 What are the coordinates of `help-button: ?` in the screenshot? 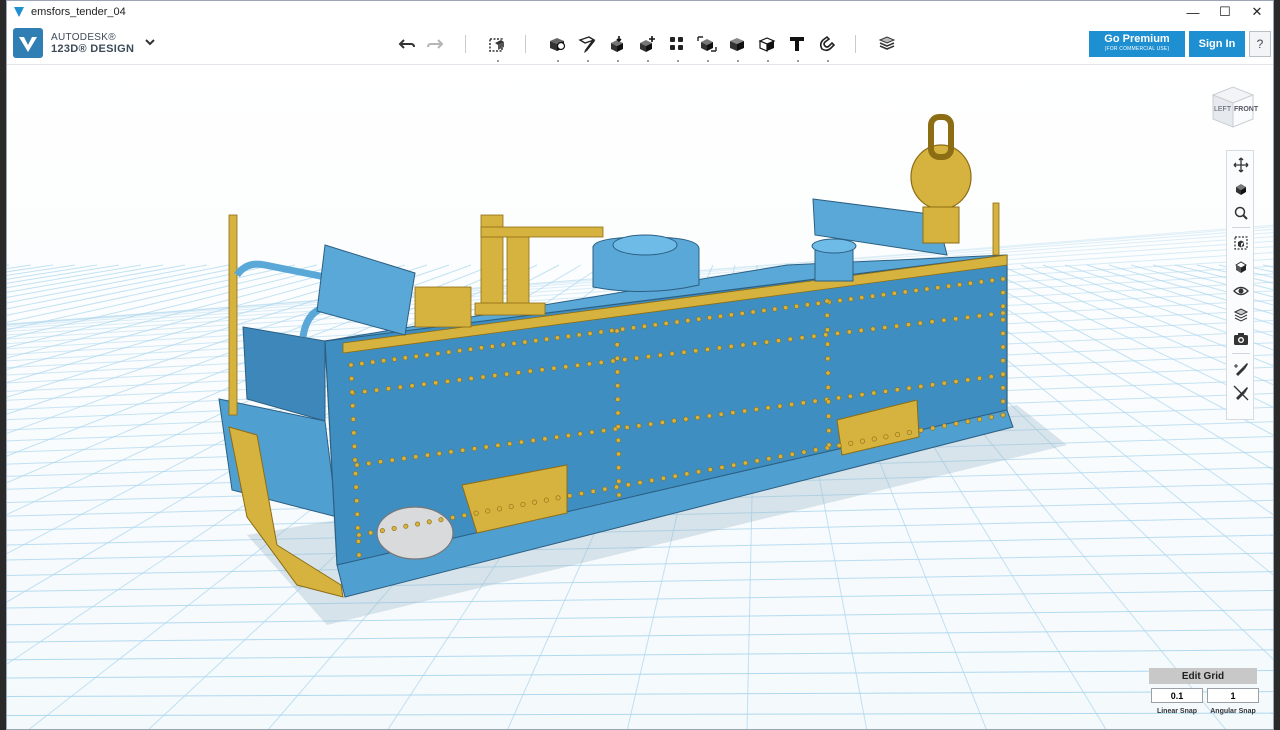 It's located at (1260, 44).